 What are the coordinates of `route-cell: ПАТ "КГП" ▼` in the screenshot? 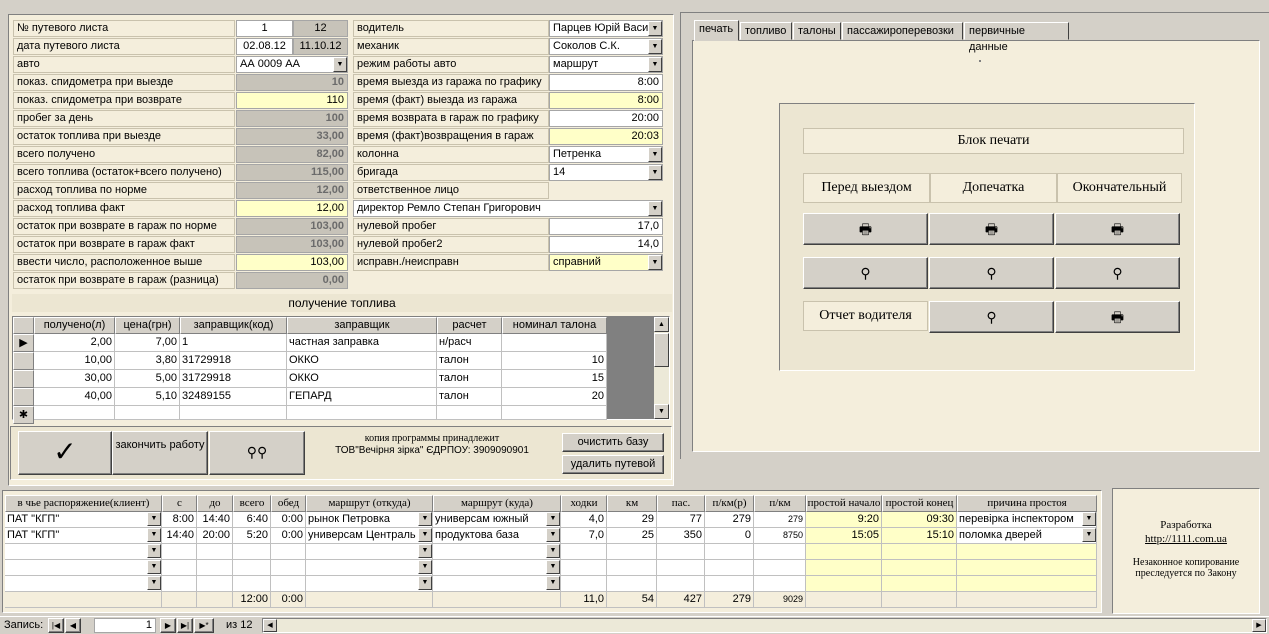 It's located at (83, 520).